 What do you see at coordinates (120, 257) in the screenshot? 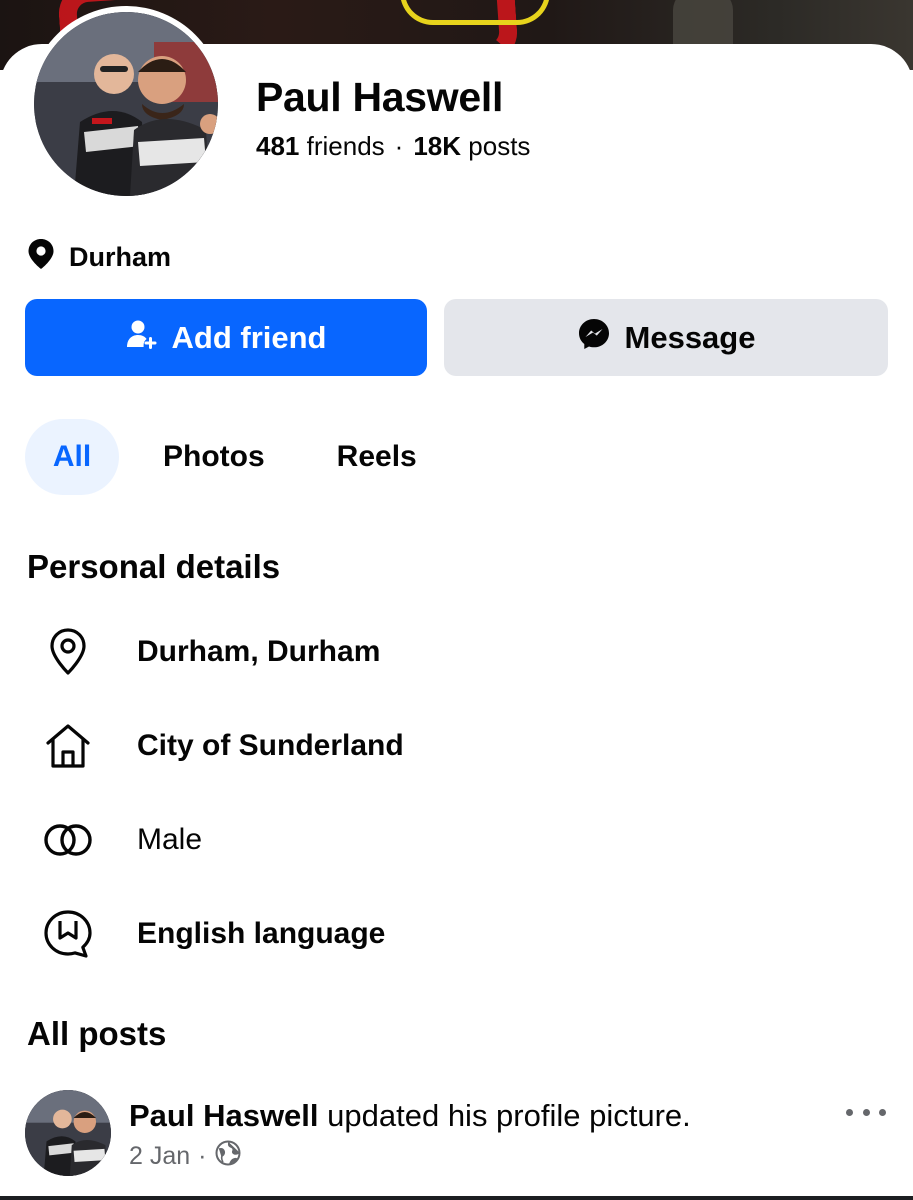
I see `location-label: Durham` at bounding box center [120, 257].